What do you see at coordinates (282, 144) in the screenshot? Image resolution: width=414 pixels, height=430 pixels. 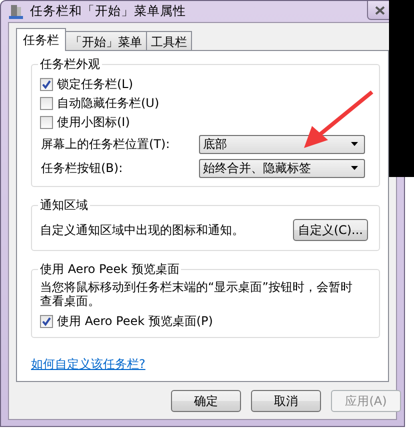 I see `dropdown: 底部` at bounding box center [282, 144].